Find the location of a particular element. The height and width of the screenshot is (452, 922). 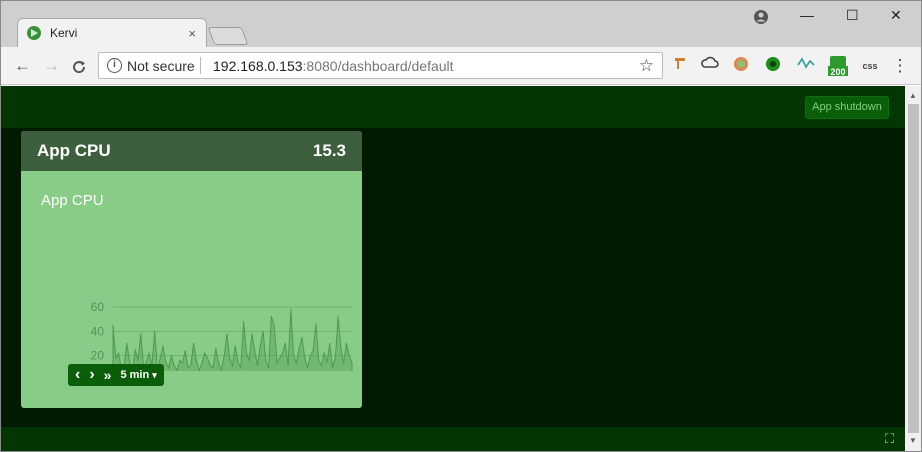

scroll-thumb is located at coordinates (913, 268).